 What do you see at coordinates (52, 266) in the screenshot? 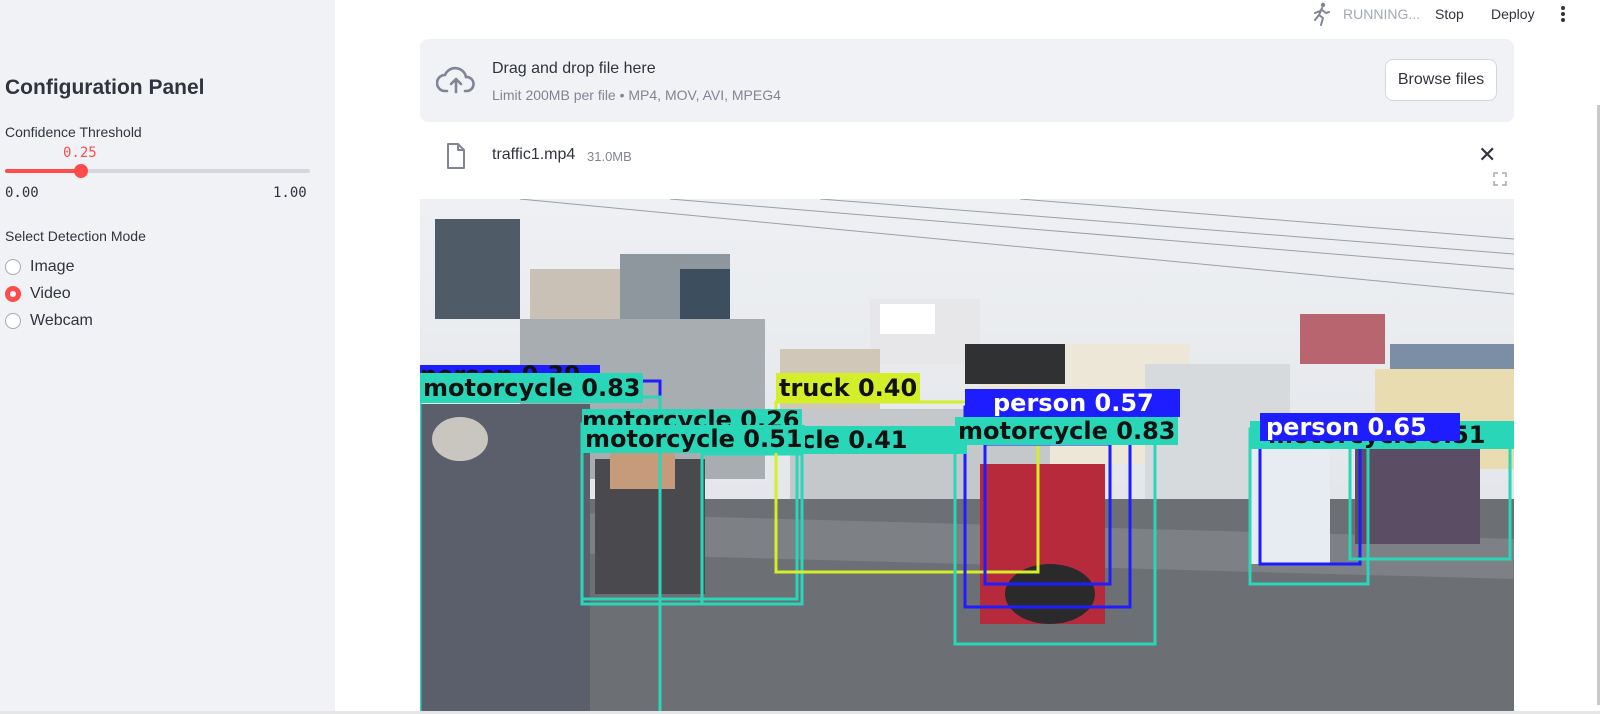
I see `radio-label: Image` at bounding box center [52, 266].